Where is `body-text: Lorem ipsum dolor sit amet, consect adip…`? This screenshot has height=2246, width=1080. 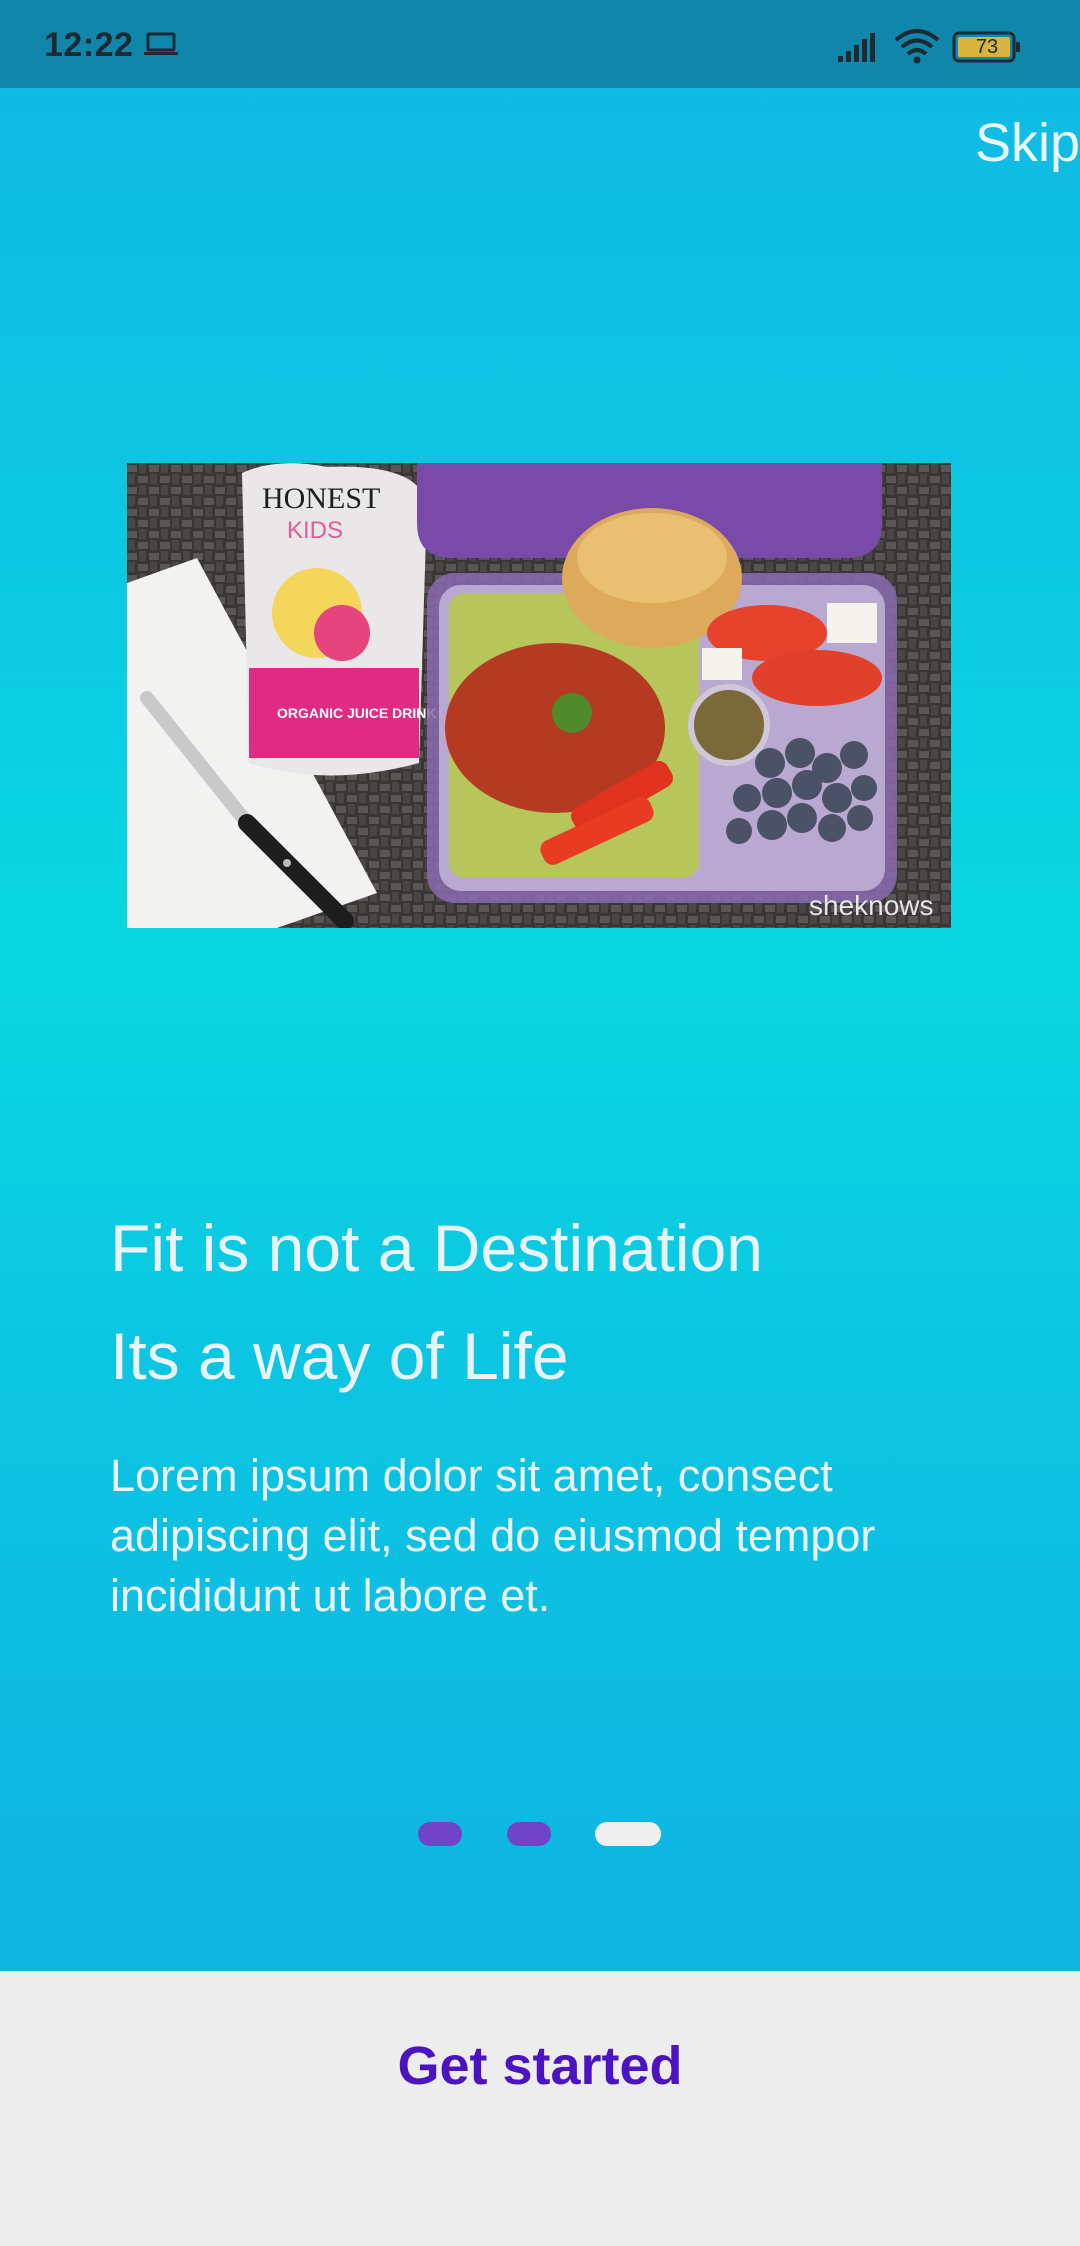 body-text: Lorem ipsum dolor sit amet, consect adip… is located at coordinates (493, 1535).